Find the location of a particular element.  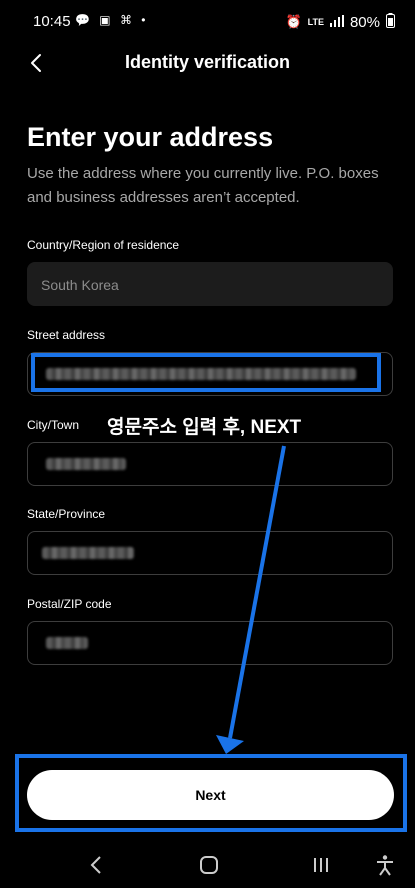

next-button: Next is located at coordinates (210, 795).